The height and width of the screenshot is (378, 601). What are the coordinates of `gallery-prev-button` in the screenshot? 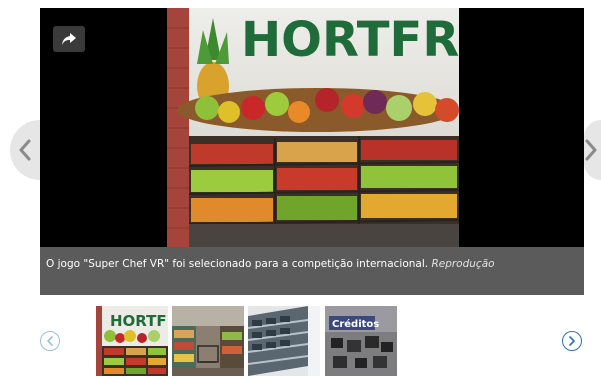 It's located at (25, 150).